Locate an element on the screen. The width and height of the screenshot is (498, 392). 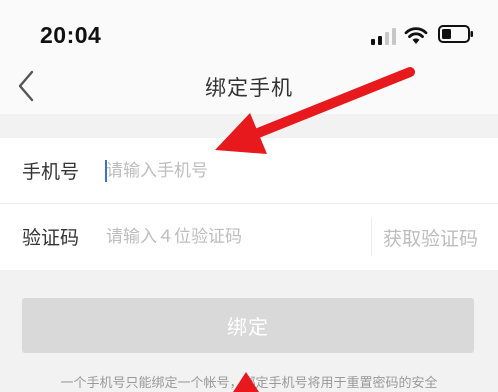
signal-icon is located at coordinates (383, 36).